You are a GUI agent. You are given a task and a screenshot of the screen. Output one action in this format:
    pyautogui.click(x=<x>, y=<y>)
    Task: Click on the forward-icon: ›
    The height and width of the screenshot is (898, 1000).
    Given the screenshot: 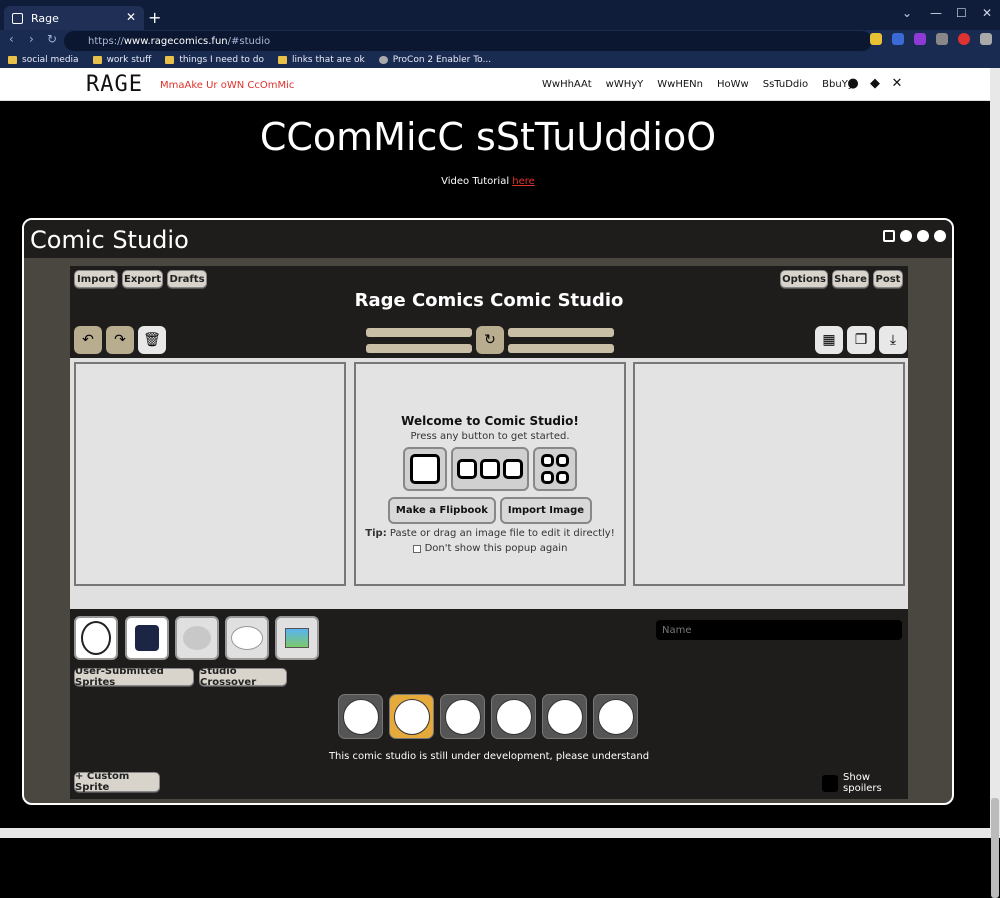 What is the action you would take?
    pyautogui.click(x=31, y=39)
    